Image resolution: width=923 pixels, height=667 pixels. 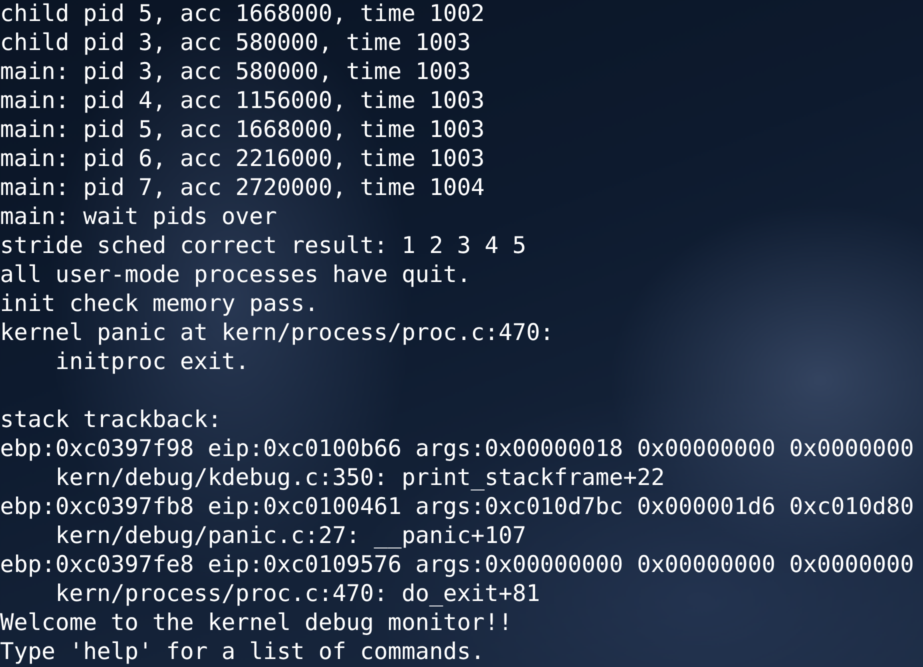 What do you see at coordinates (457, 507) in the screenshot?
I see `terminal-line: ebp:0xc0397fb8 eip:0xc0100461 args:0xc010d7bc 0x000001d6 0xc010d80` at bounding box center [457, 507].